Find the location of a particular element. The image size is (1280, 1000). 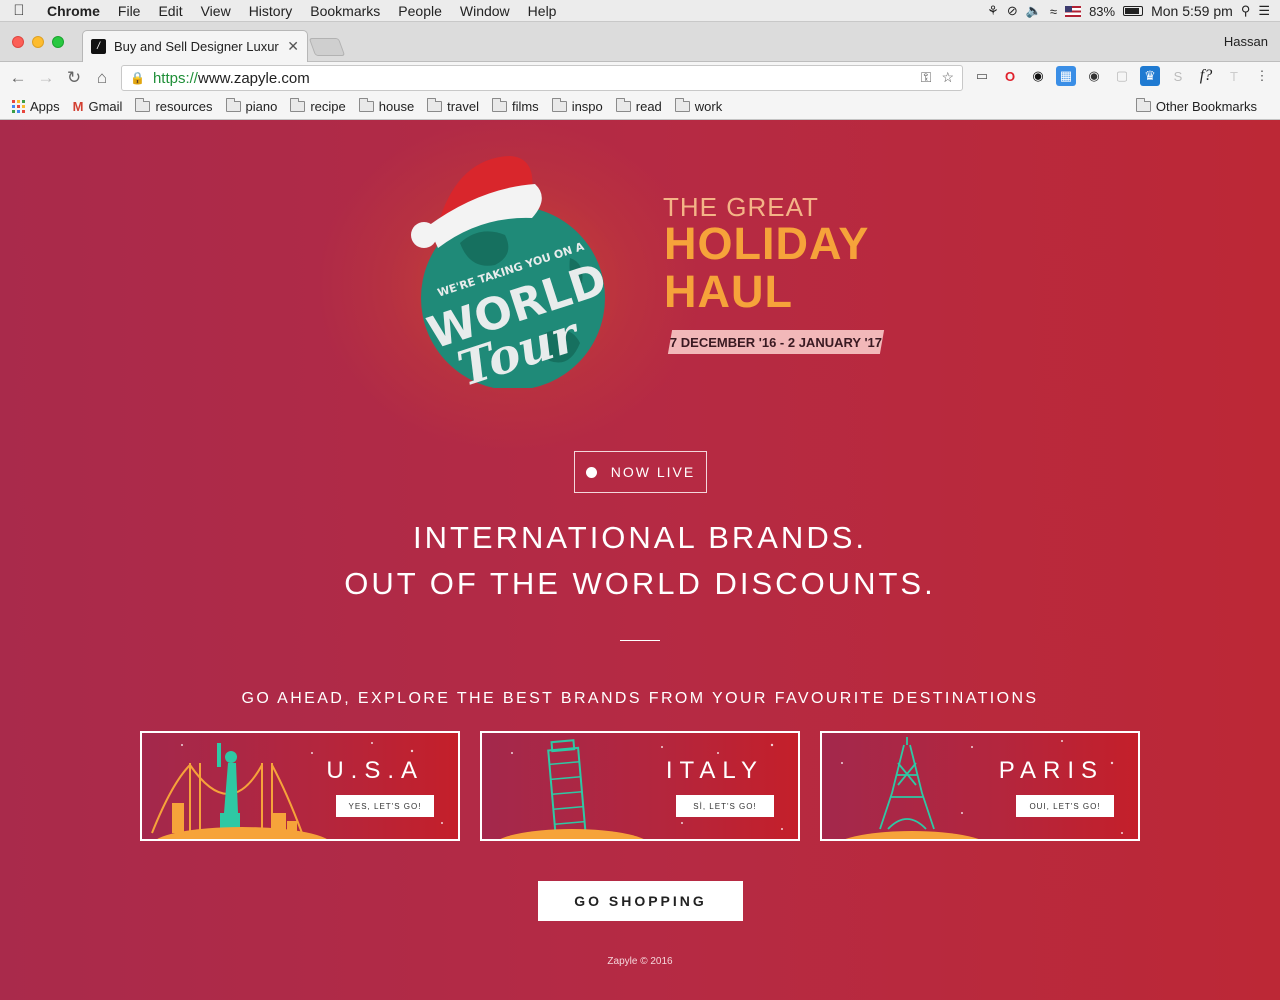

back-arrow-icon: ← is located at coordinates (18, 78).